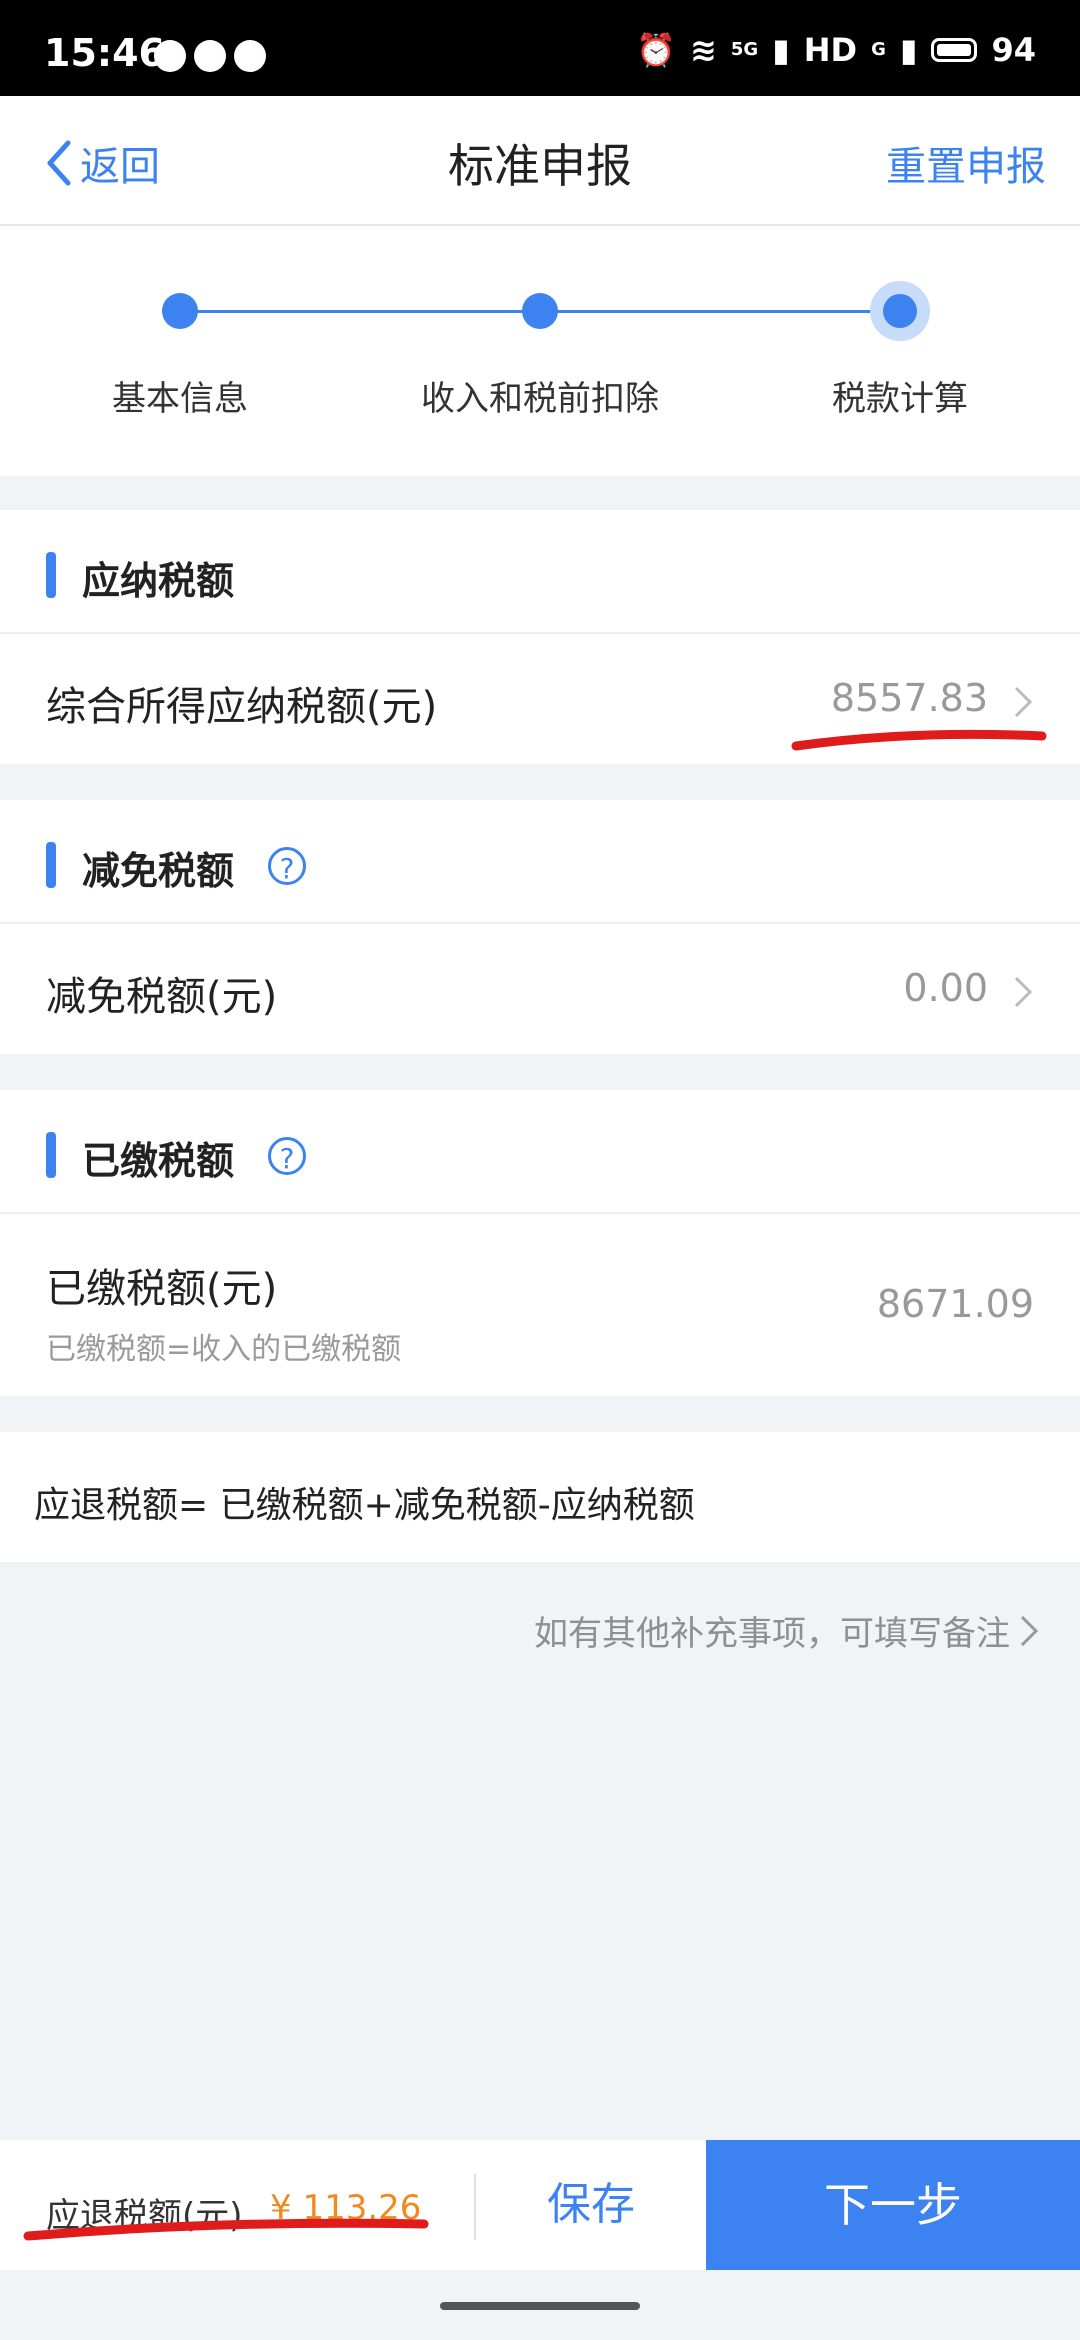 The height and width of the screenshot is (2340, 1080). Describe the element at coordinates (656, 50) in the screenshot. I see `alarm-icon: ⏰` at that location.